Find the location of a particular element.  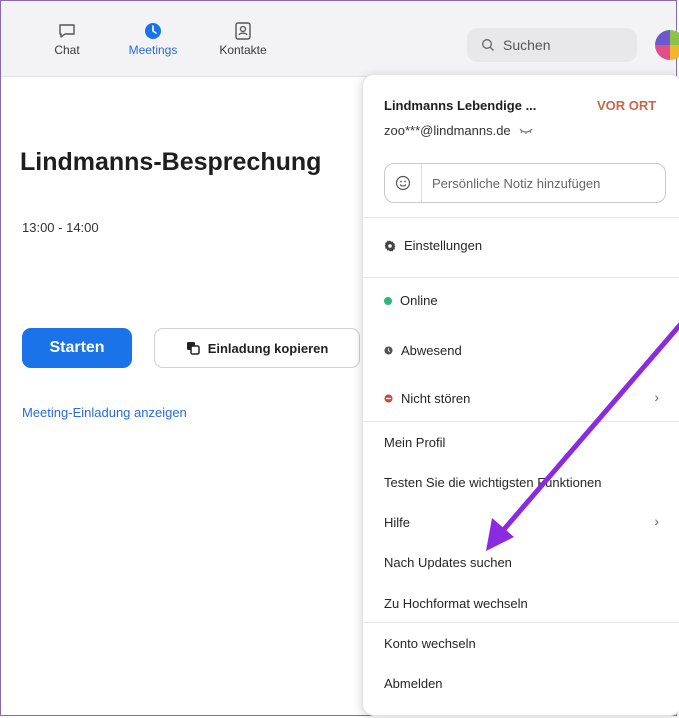

status-dnd: Nicht stören is located at coordinates (427, 398).